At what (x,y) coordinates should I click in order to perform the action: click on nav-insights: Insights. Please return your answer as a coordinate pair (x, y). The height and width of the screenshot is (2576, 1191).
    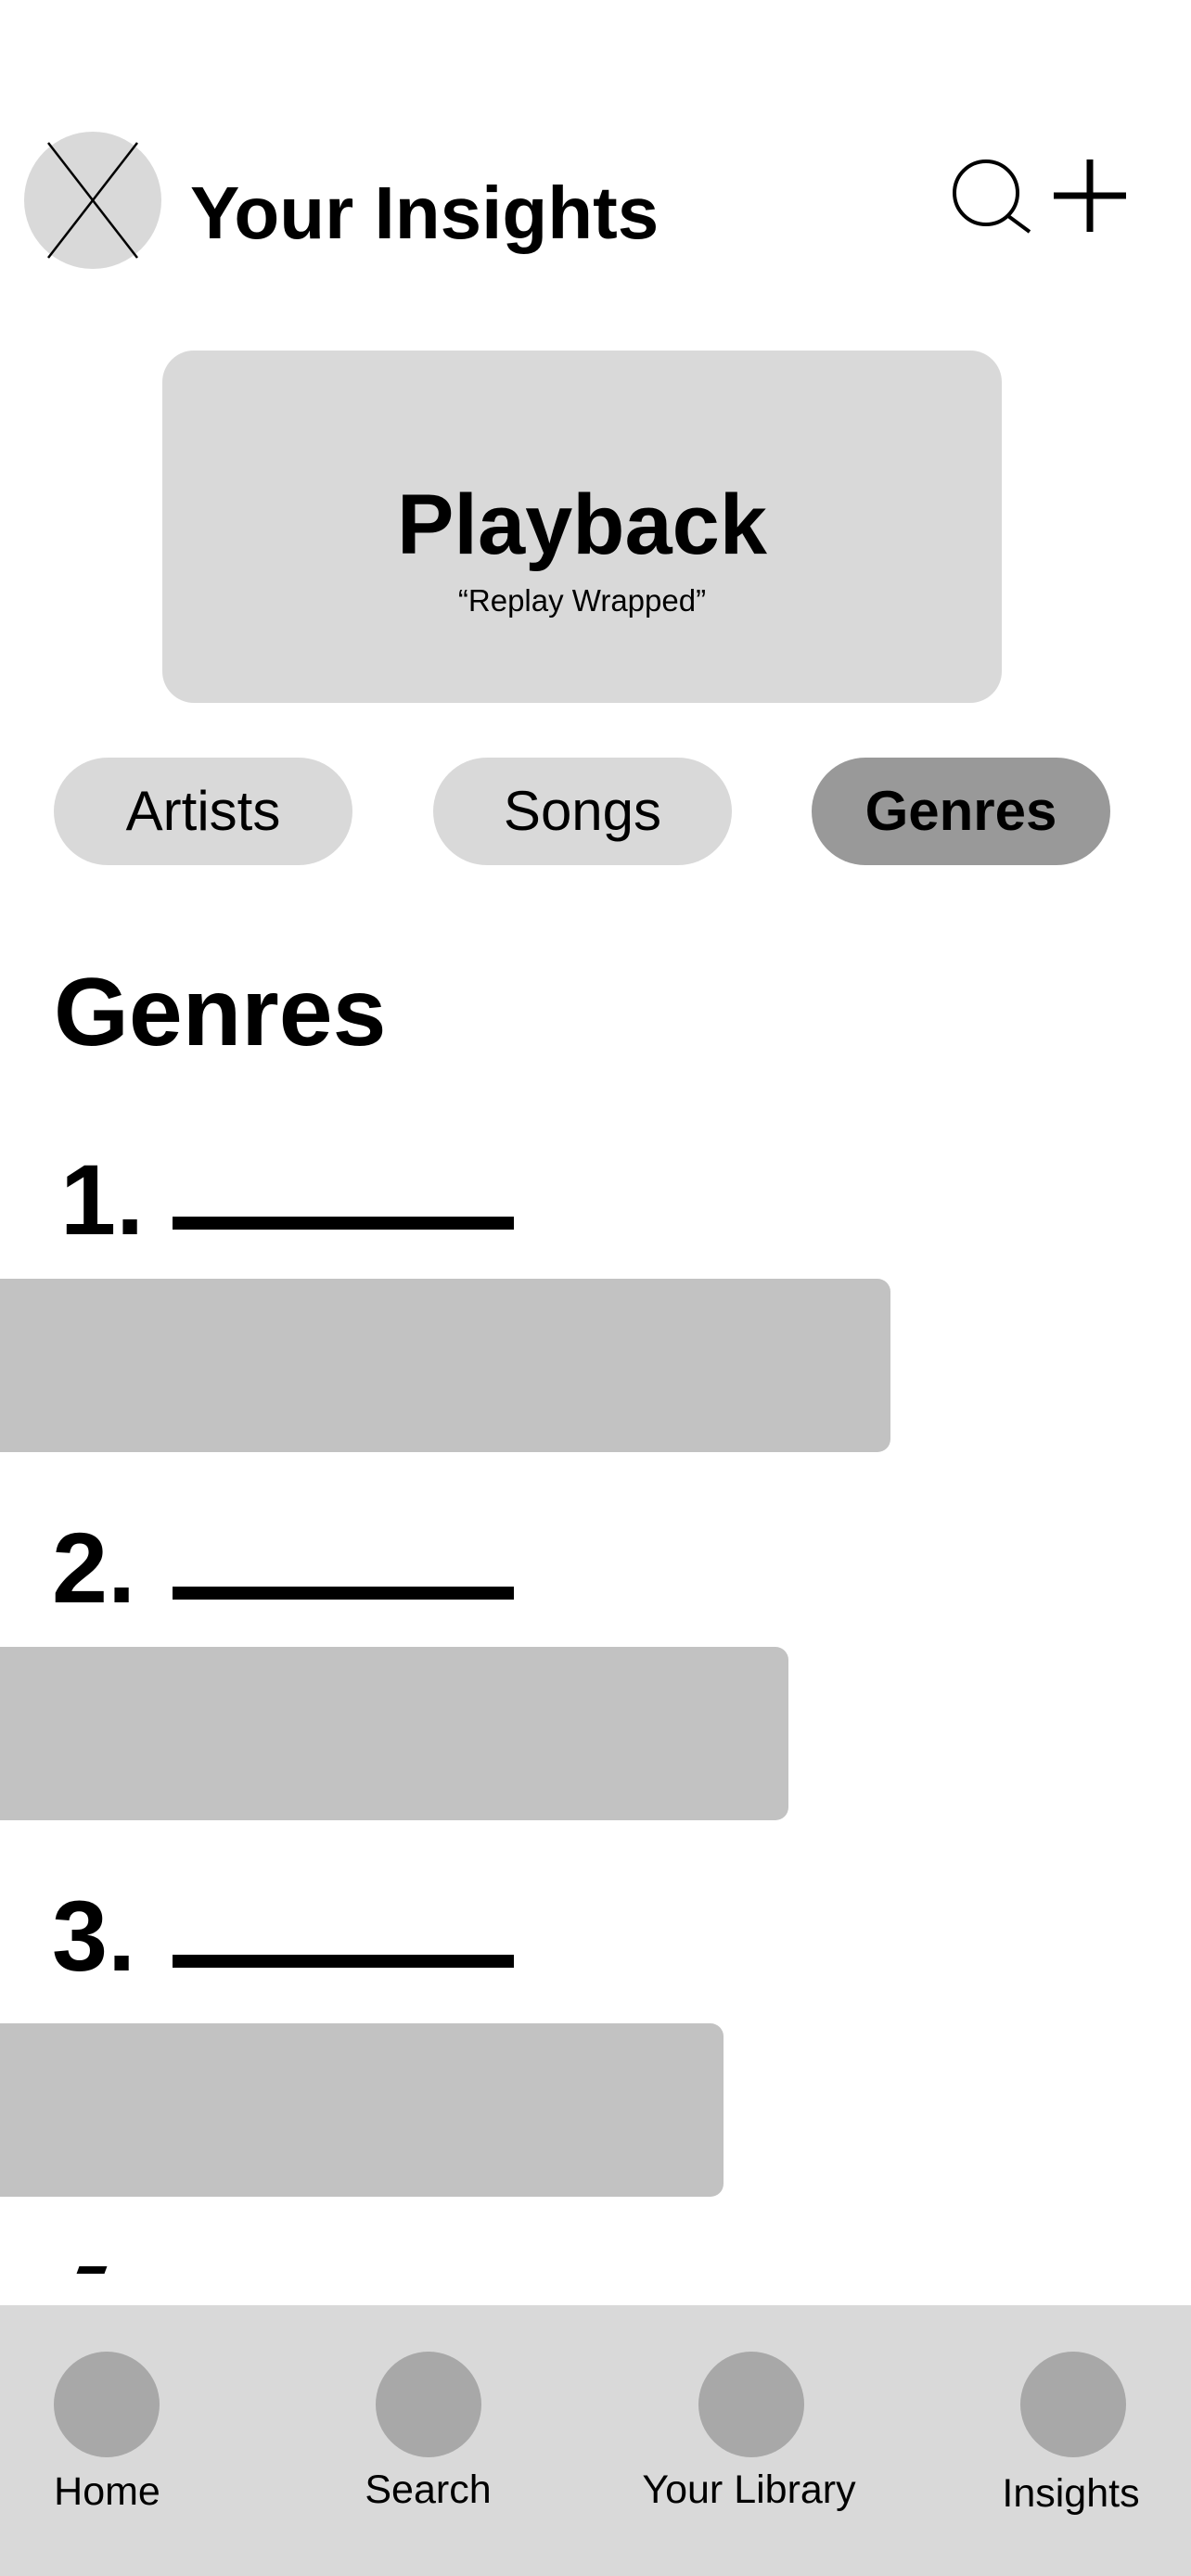
    Looking at the image, I should click on (1042, 2440).